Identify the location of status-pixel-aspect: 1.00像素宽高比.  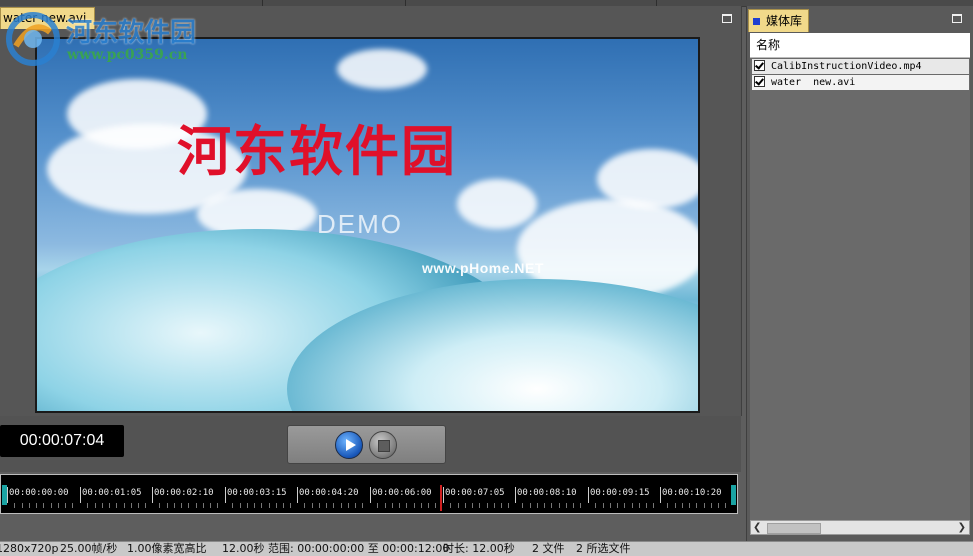
(167, 548).